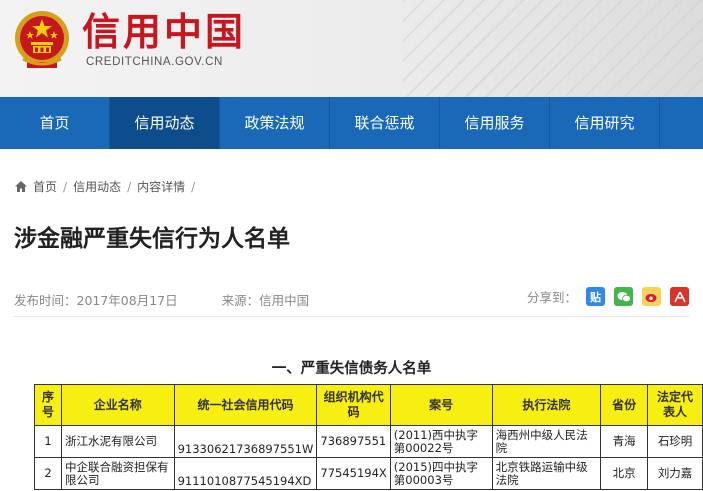 The image size is (703, 491). I want to click on header-legal-rep: 法定代表人, so click(675, 405).